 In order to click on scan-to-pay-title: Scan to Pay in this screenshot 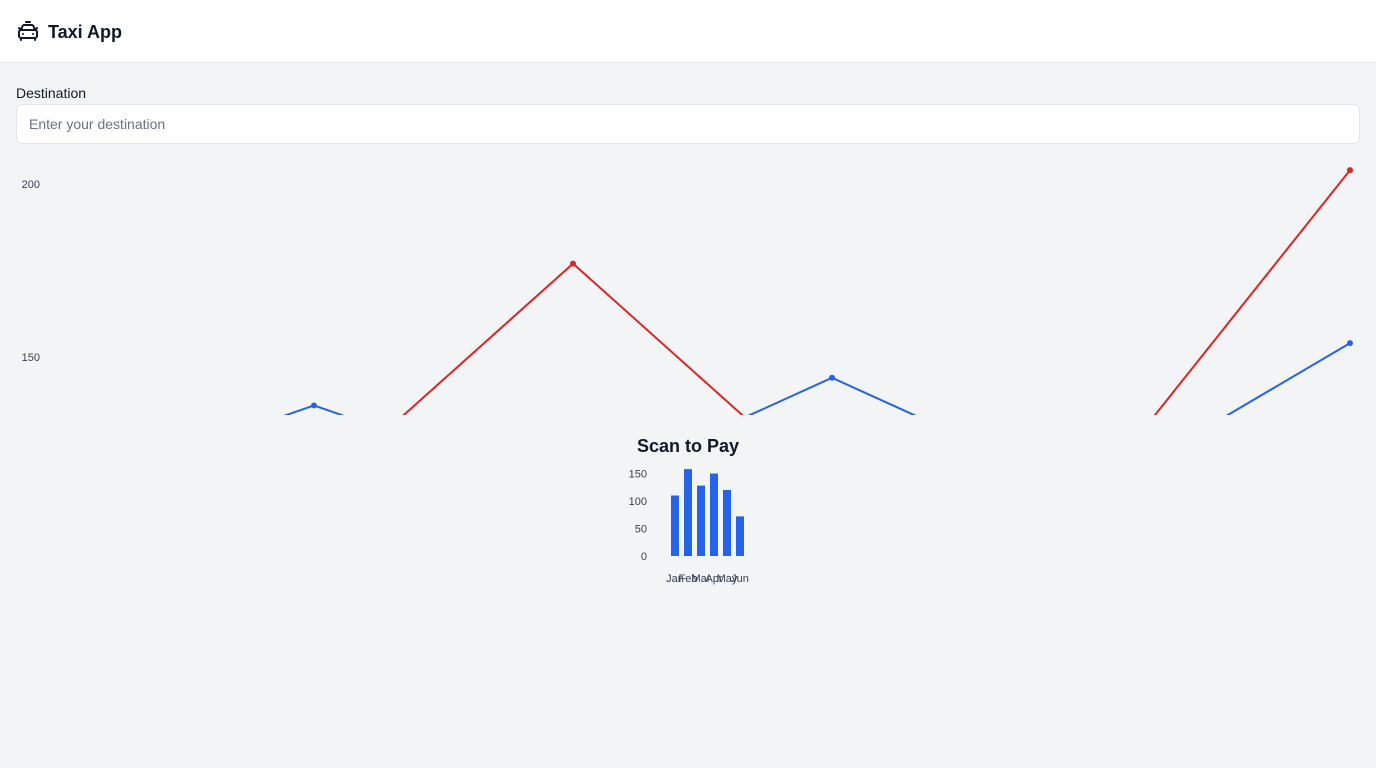, I will do `click(688, 446)`.